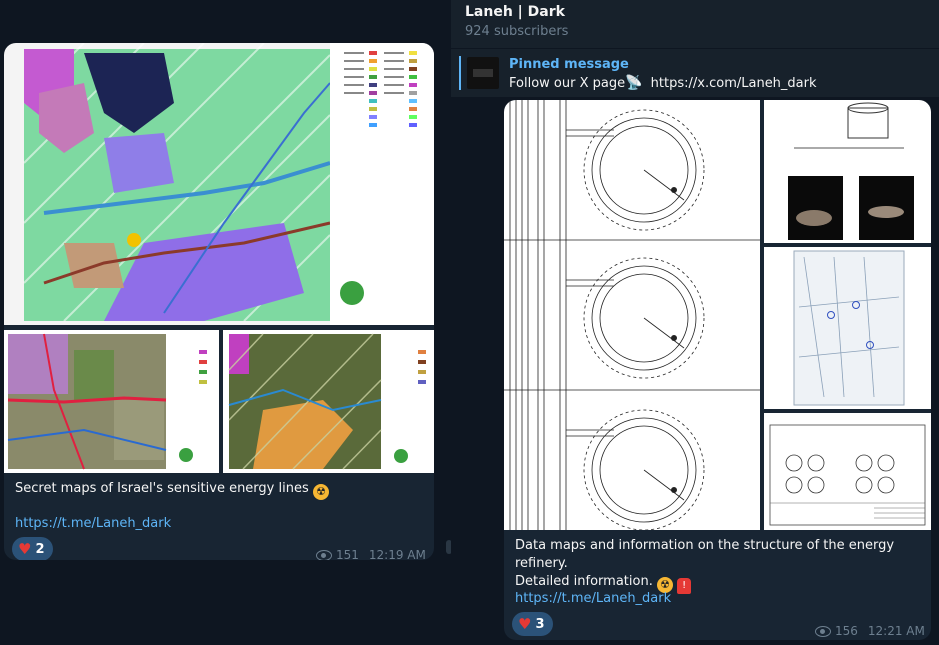 The image size is (939, 645). I want to click on siren-icon: !, so click(684, 586).